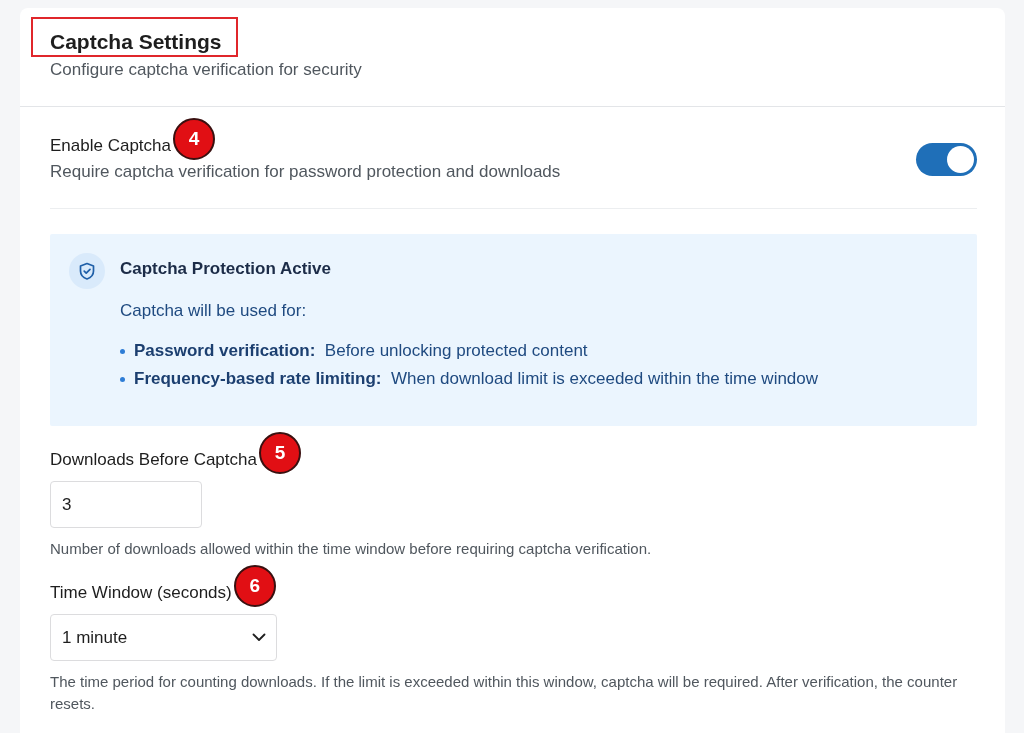  Describe the element at coordinates (206, 70) in the screenshot. I see `section-subtitle: Configure captcha verification for security` at that location.